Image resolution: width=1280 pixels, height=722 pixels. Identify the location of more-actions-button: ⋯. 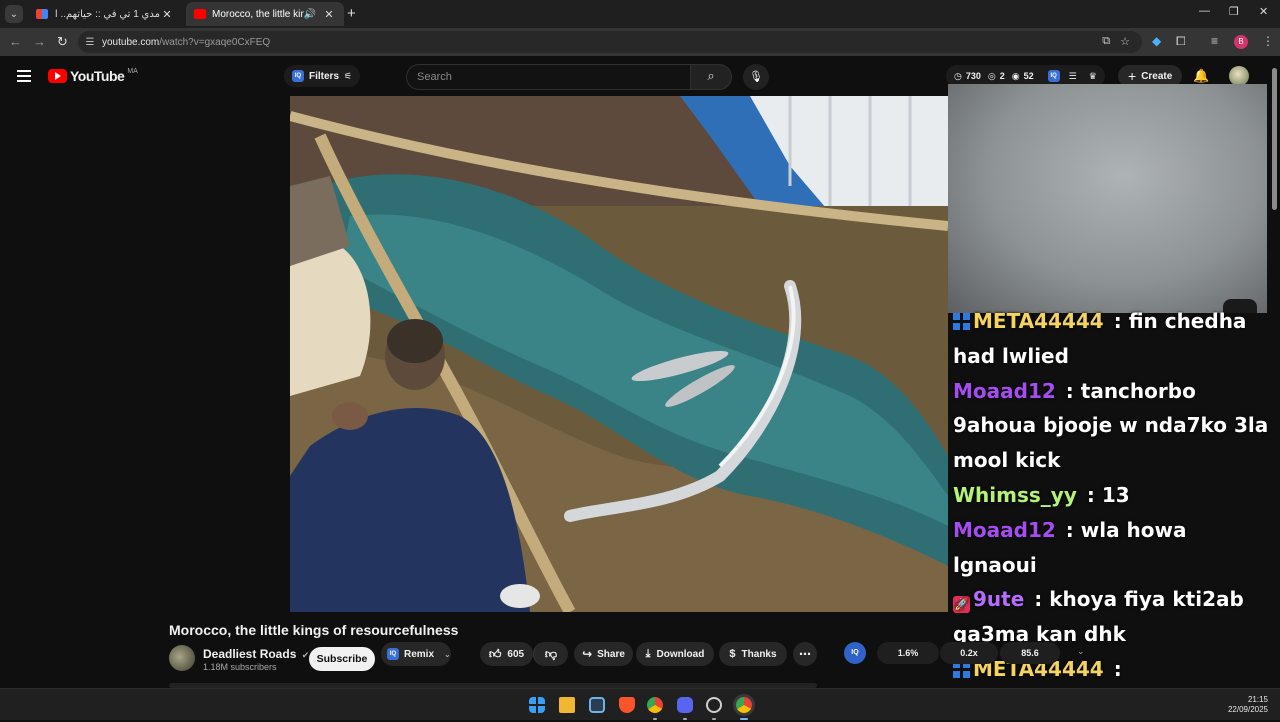
(805, 654).